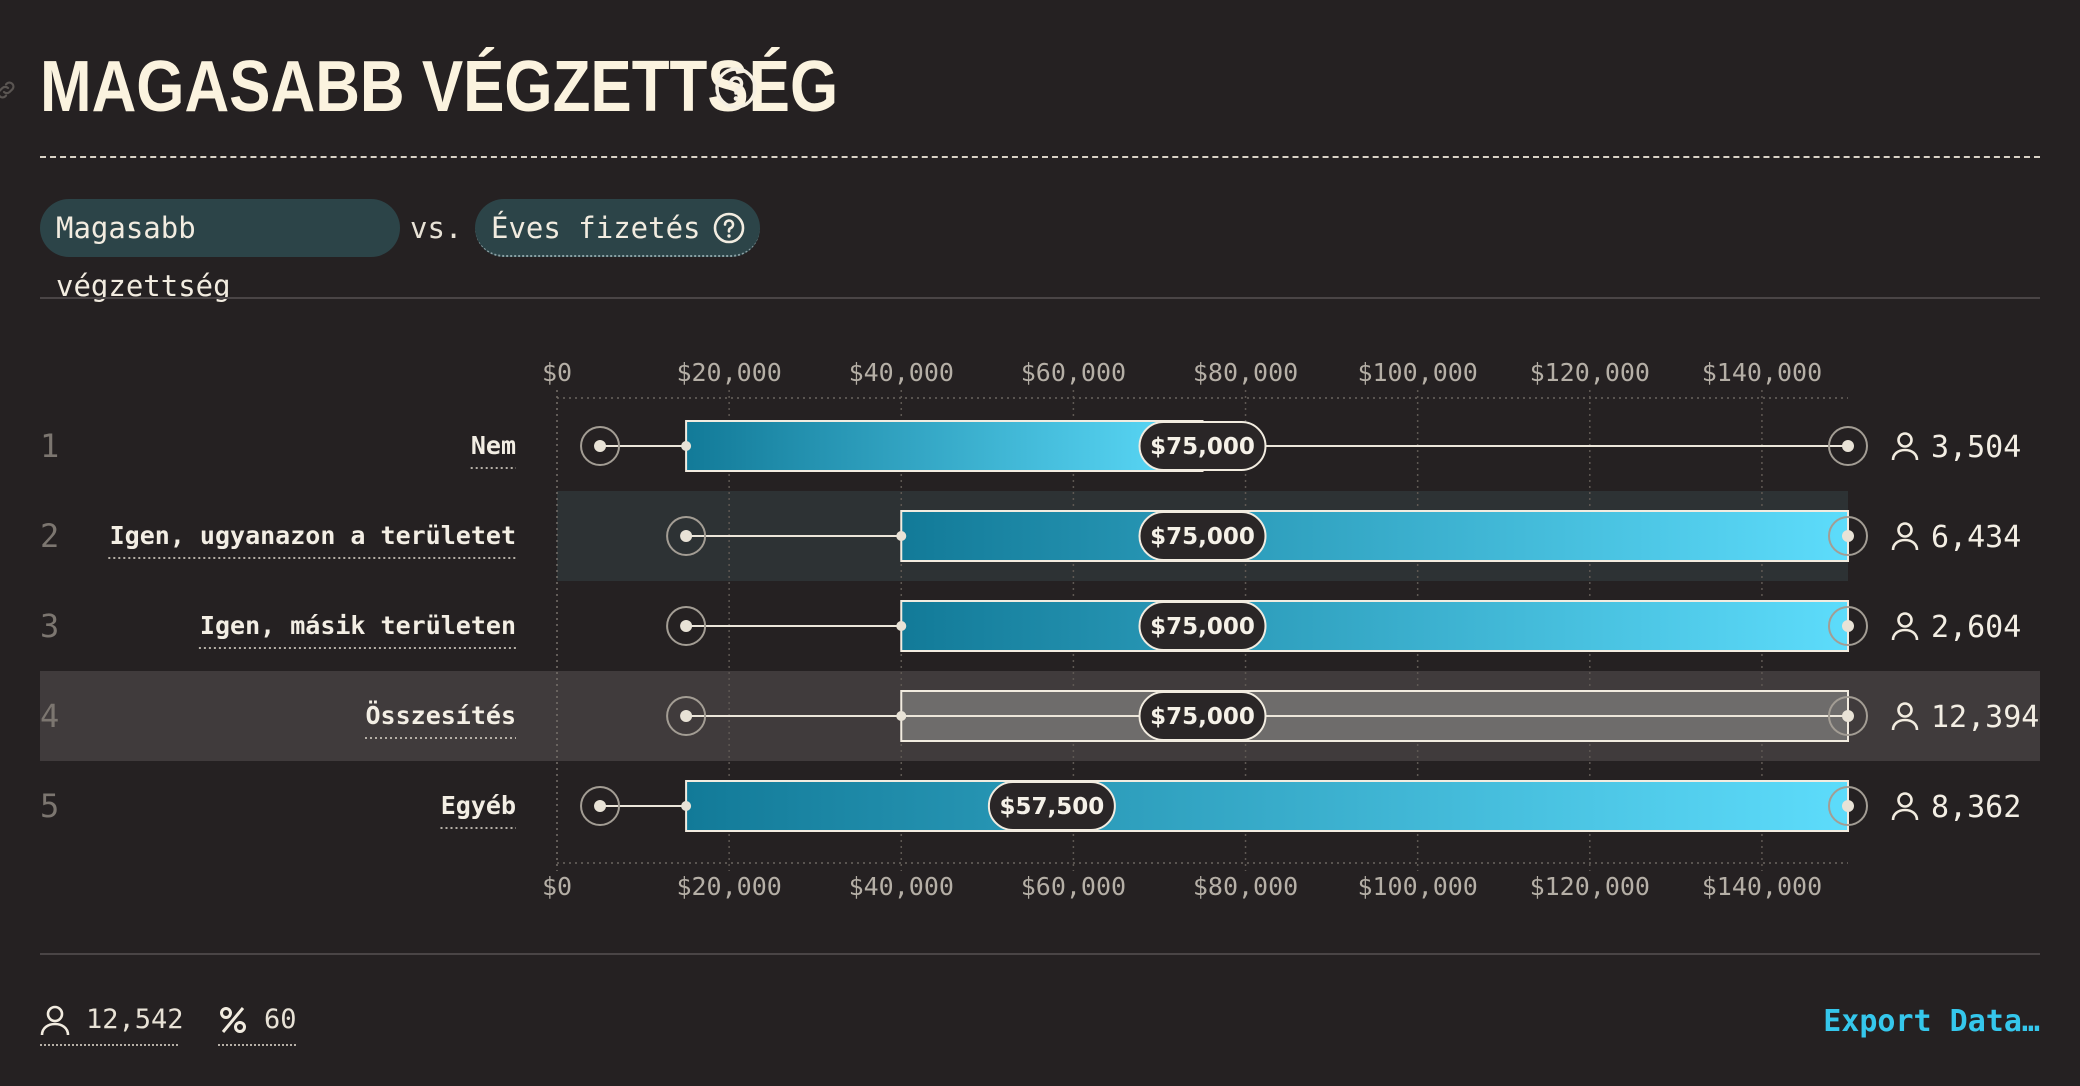 The width and height of the screenshot is (2080, 1086). What do you see at coordinates (1976, 627) in the screenshot?
I see `row-count: 2,604` at bounding box center [1976, 627].